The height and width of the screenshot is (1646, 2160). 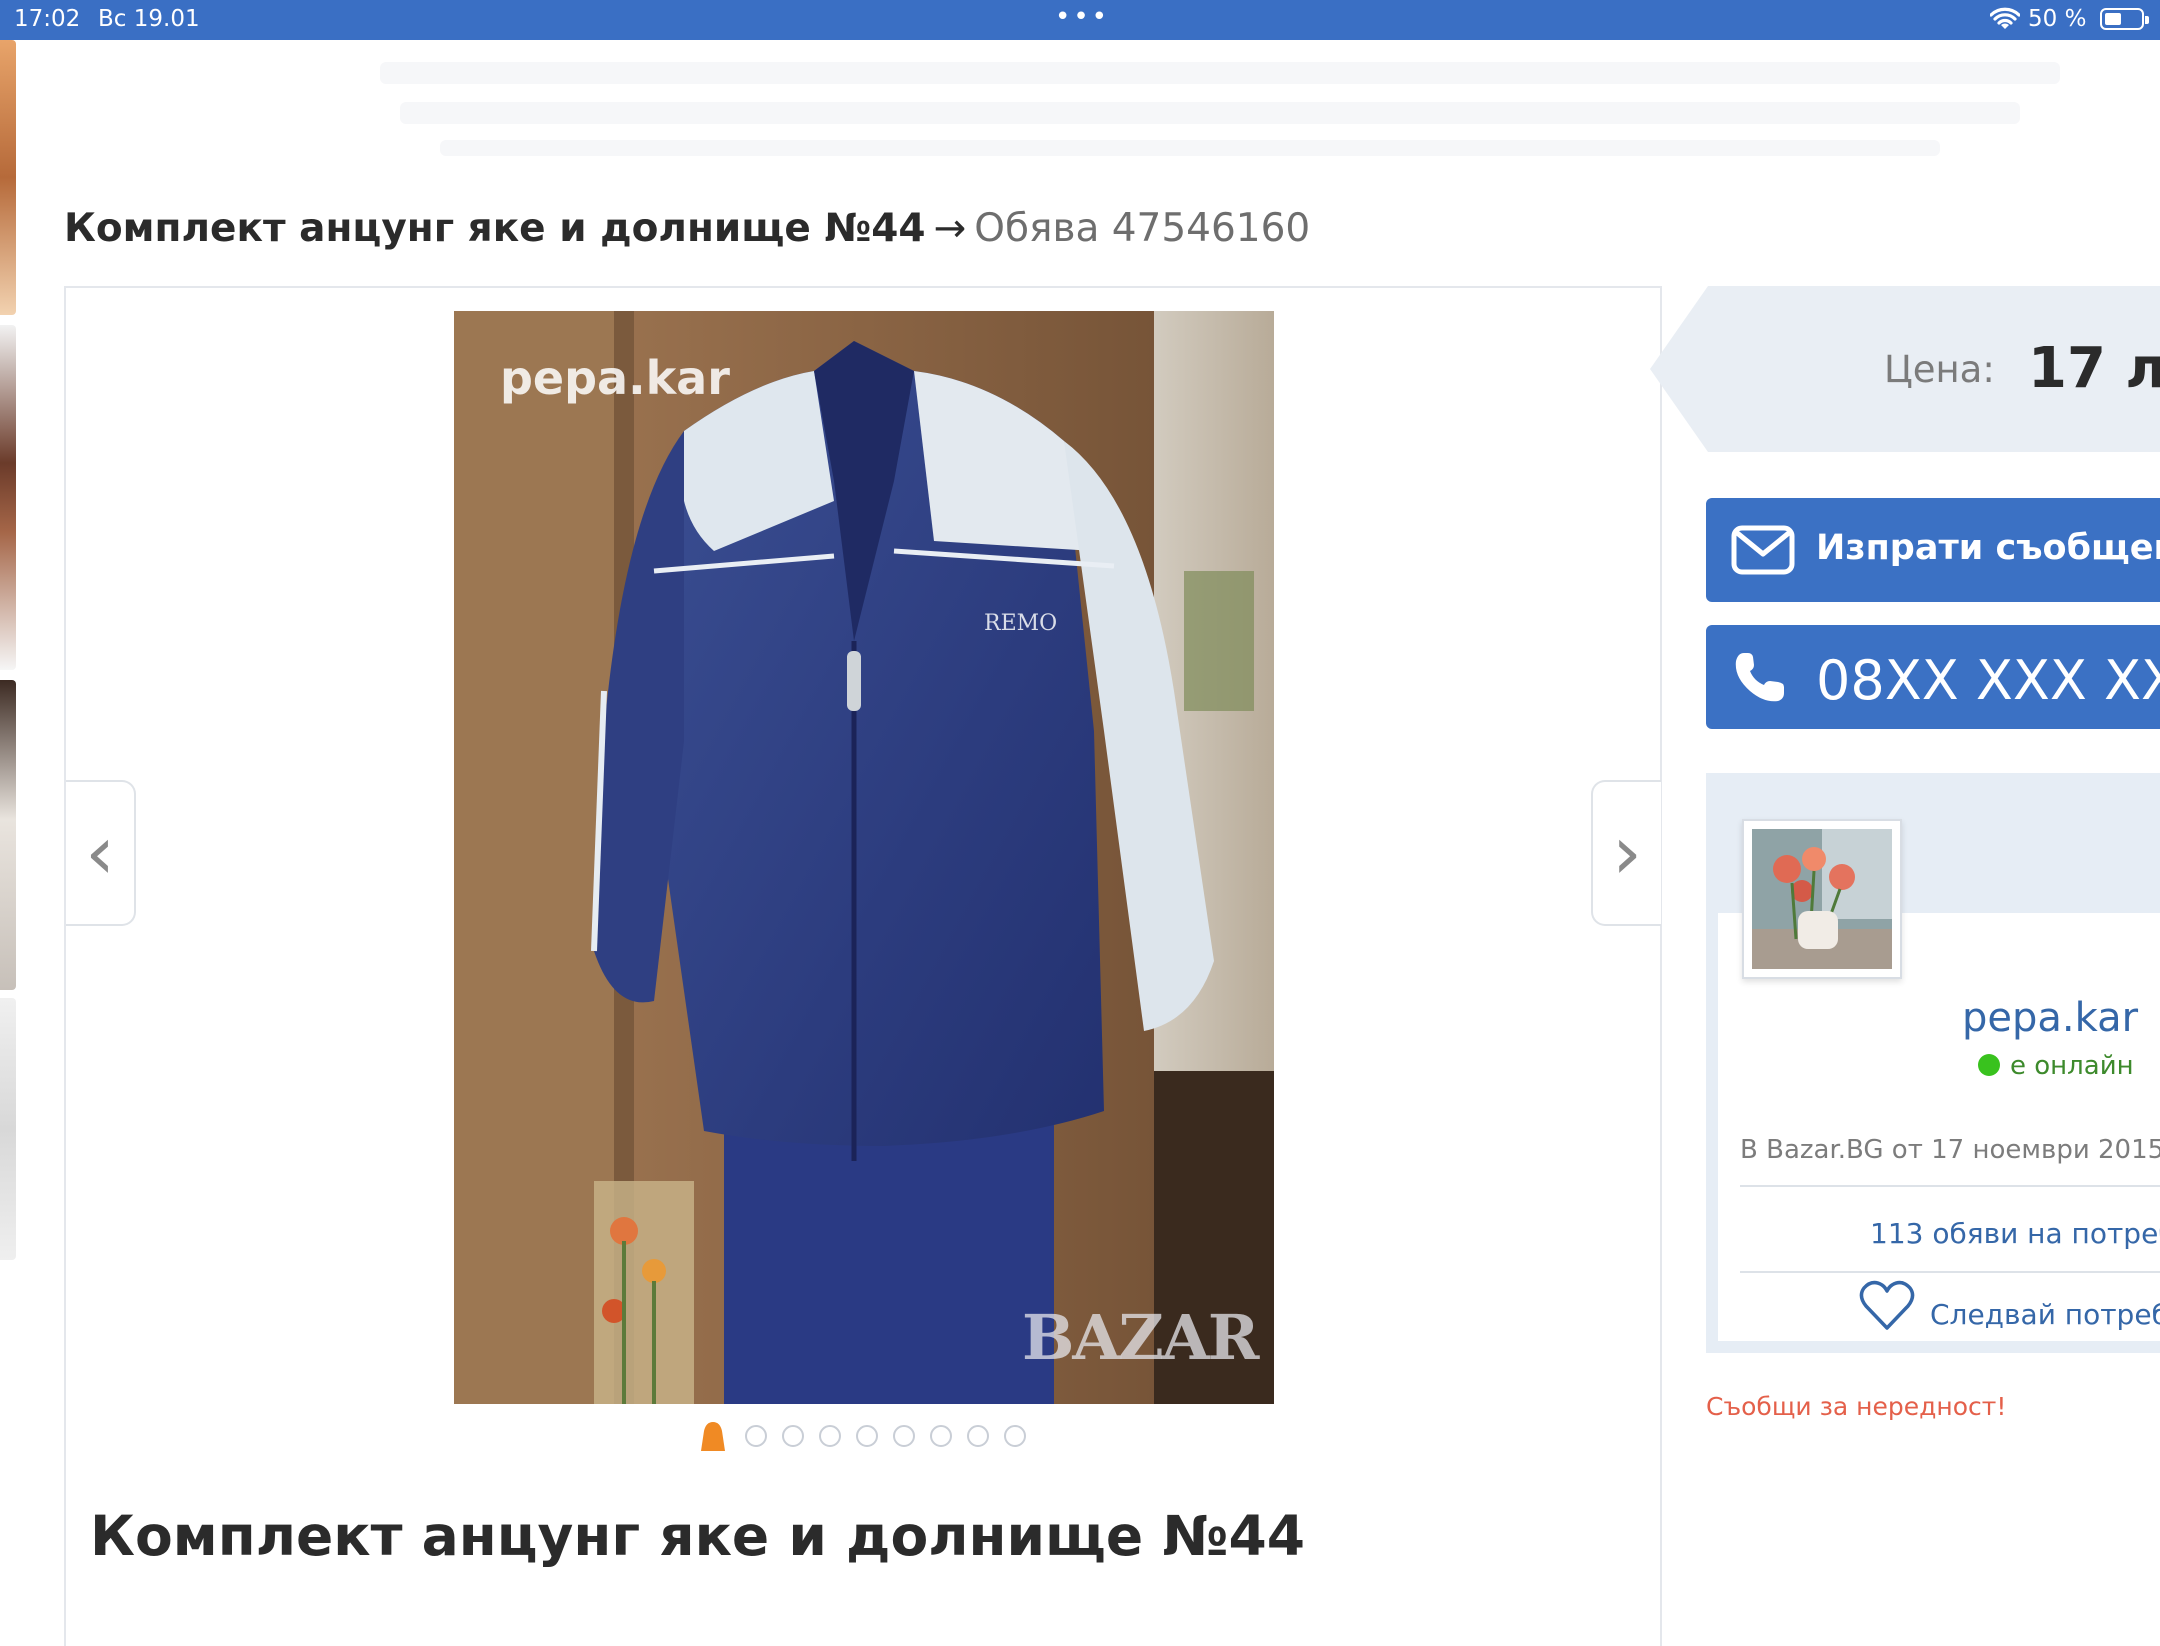 I want to click on jacket-logo-text: REMO, so click(x=1021, y=623).